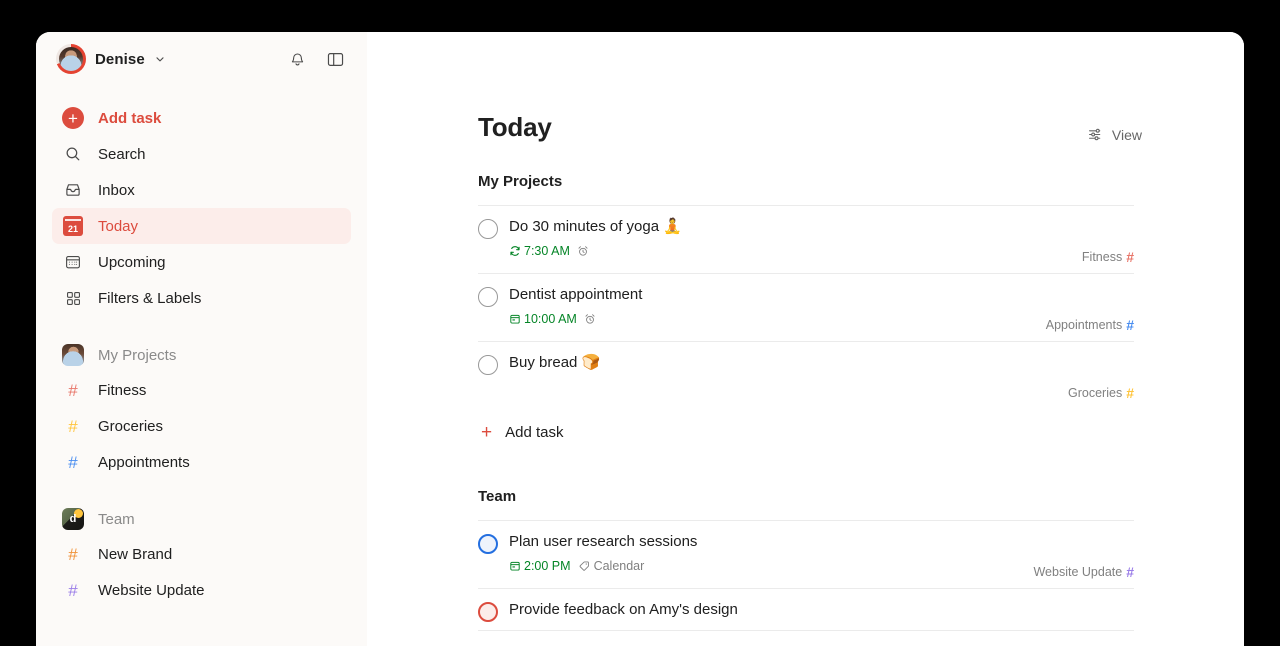 The width and height of the screenshot is (1280, 646). I want to click on sidebar-group-label: My Projects, so click(137, 355).